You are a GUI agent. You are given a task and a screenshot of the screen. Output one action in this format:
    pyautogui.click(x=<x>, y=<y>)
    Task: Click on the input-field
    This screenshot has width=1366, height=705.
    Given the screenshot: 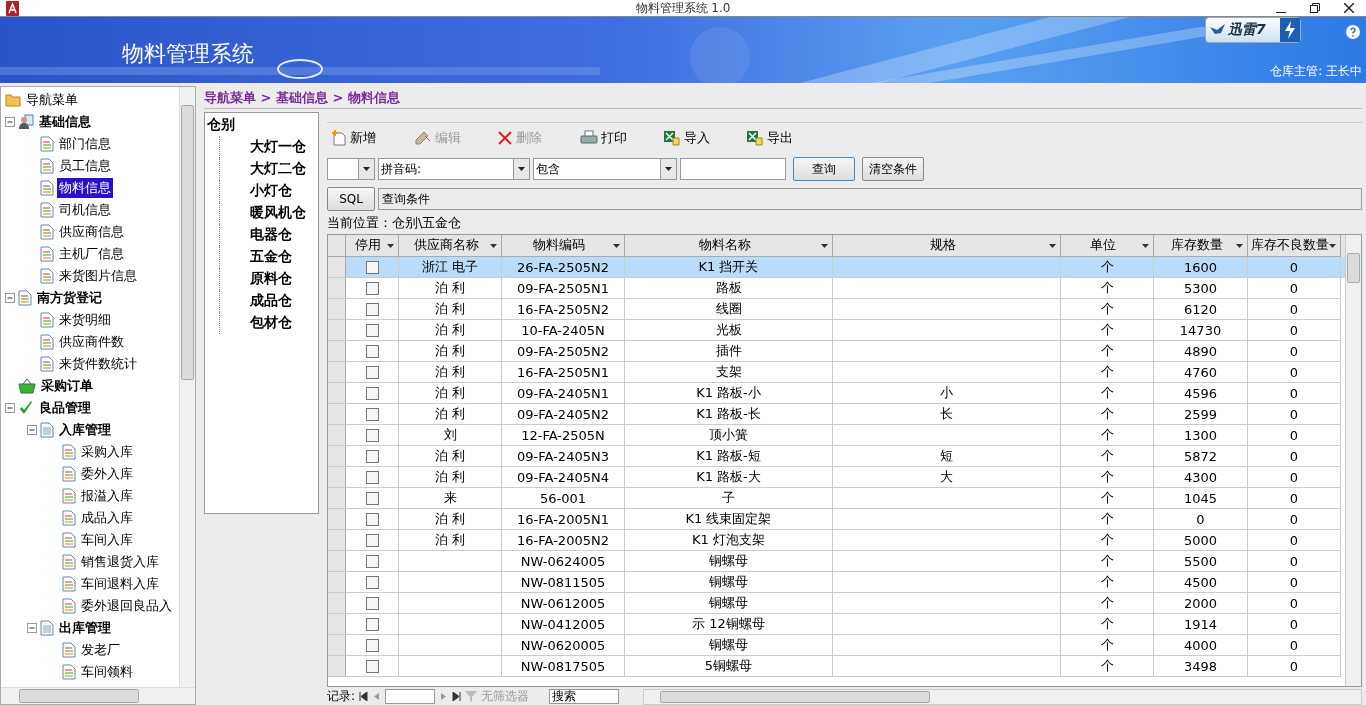 What is the action you would take?
    pyautogui.click(x=733, y=169)
    